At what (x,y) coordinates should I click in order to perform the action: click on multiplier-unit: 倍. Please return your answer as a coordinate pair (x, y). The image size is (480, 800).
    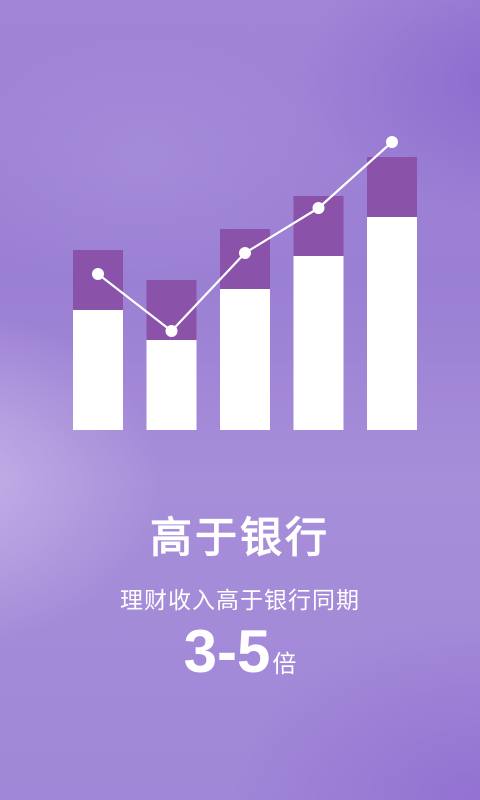
    Looking at the image, I should click on (284, 664).